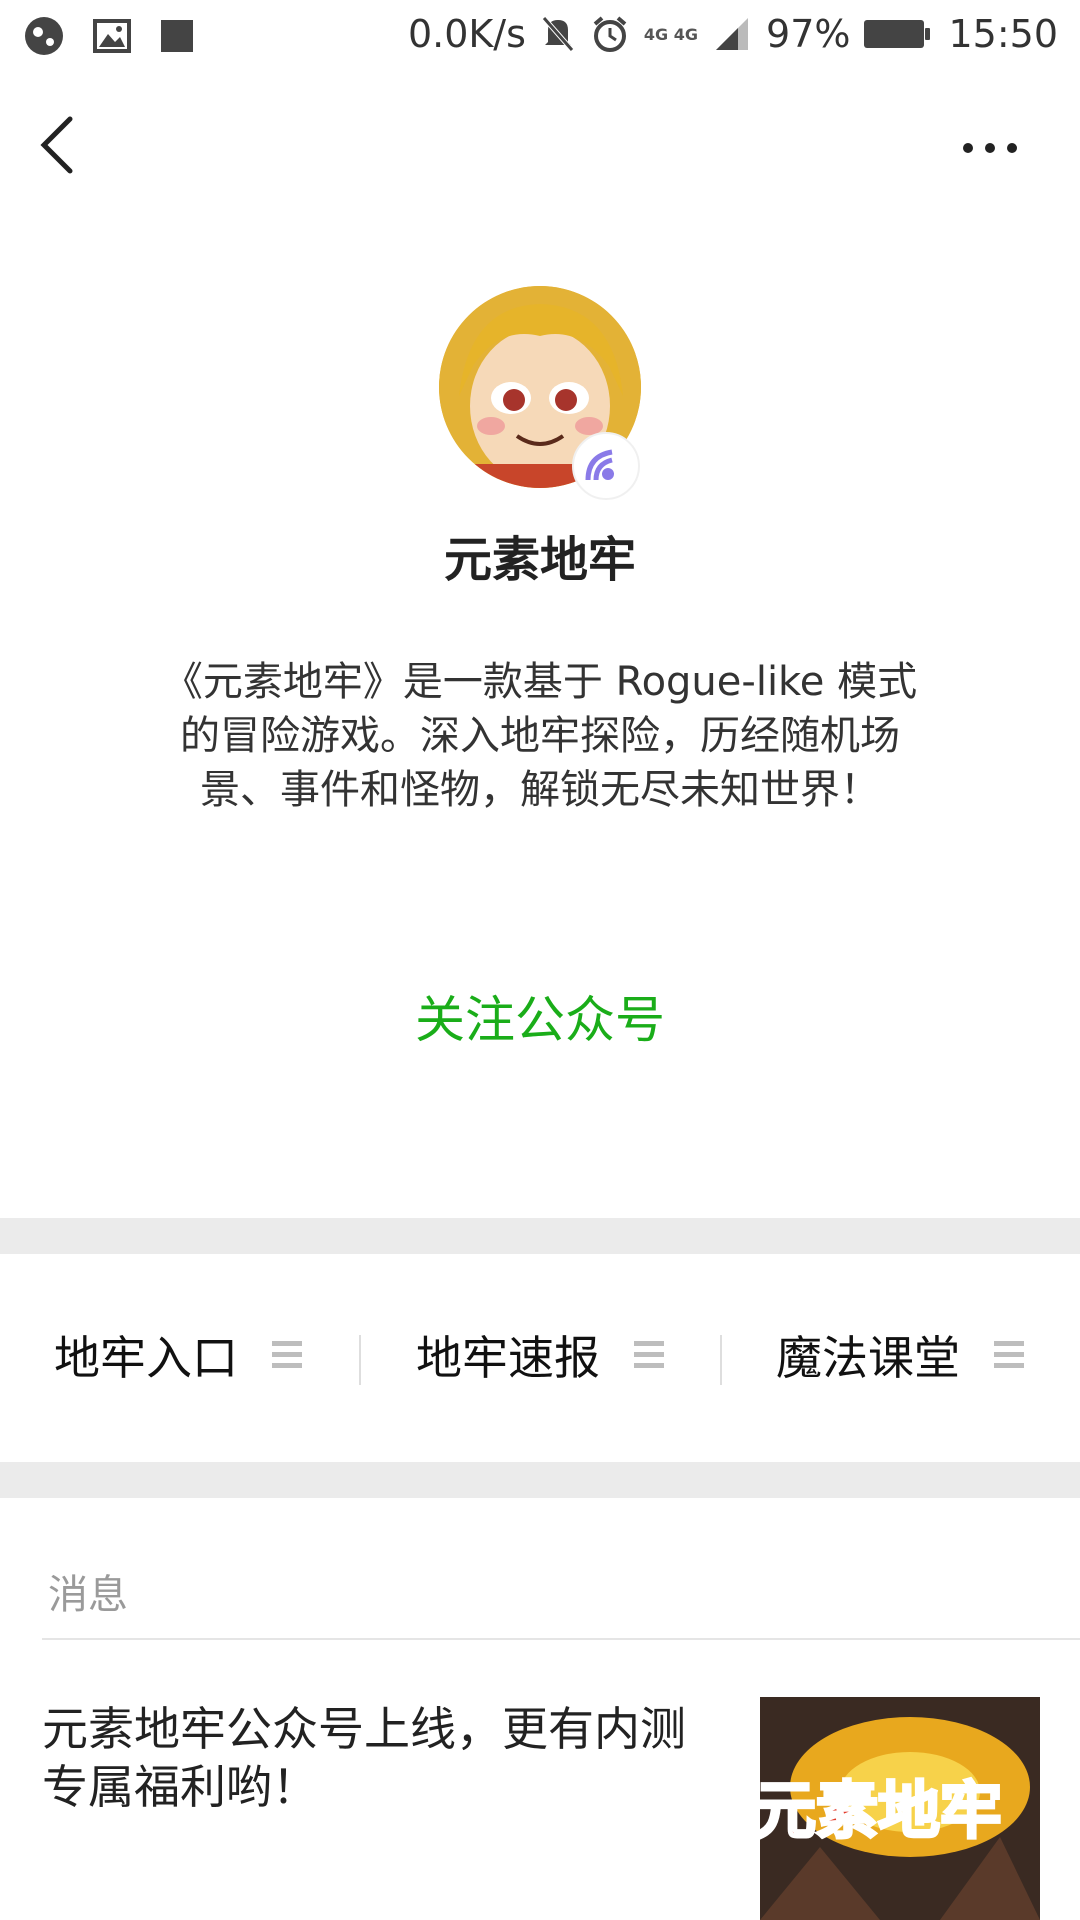  I want to click on thumbnail-art: 元素地牢, so click(900, 1808).